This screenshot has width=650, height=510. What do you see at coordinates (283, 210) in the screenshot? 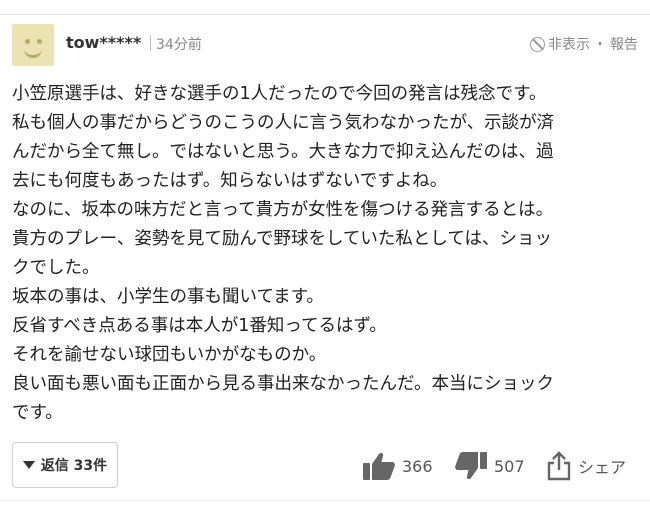
I see `comment-line: なのに、坂本の味方だと言って貴方が女性を傷つける発言するとは。` at bounding box center [283, 210].